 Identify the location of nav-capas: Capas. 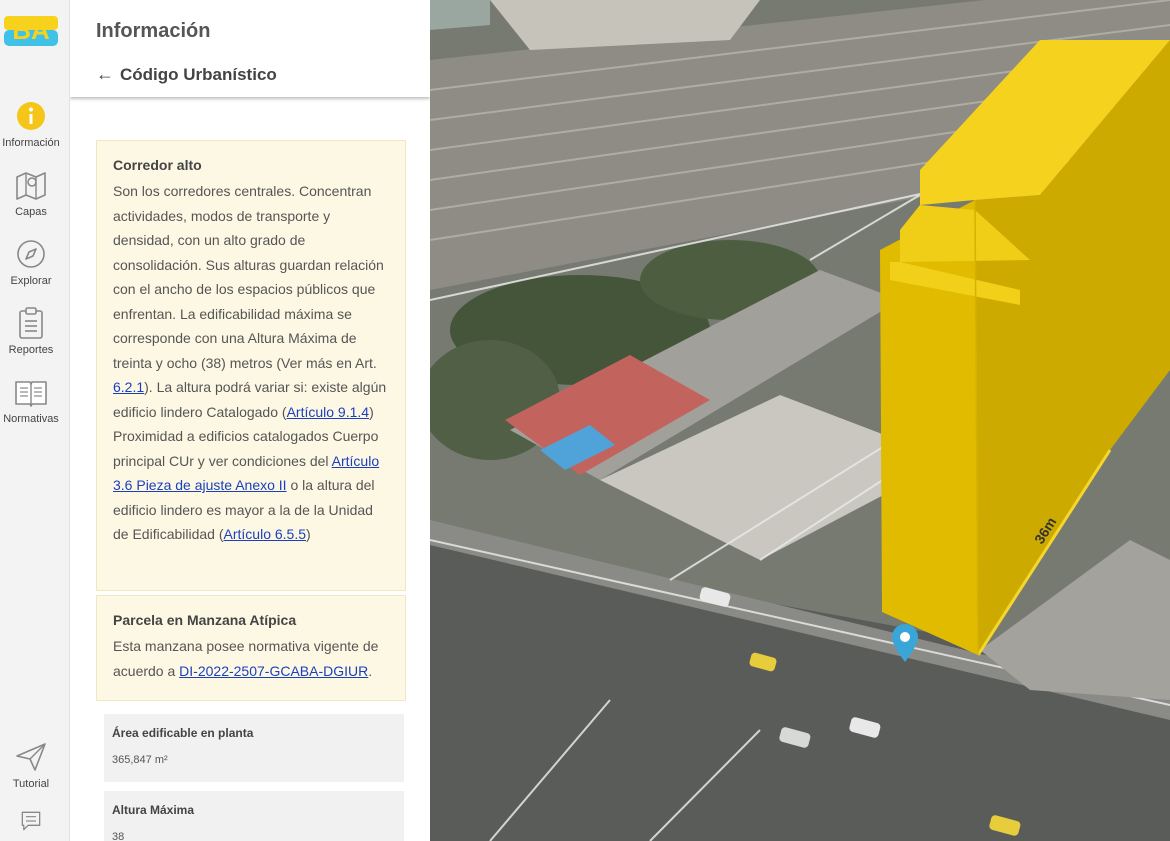
(31, 192).